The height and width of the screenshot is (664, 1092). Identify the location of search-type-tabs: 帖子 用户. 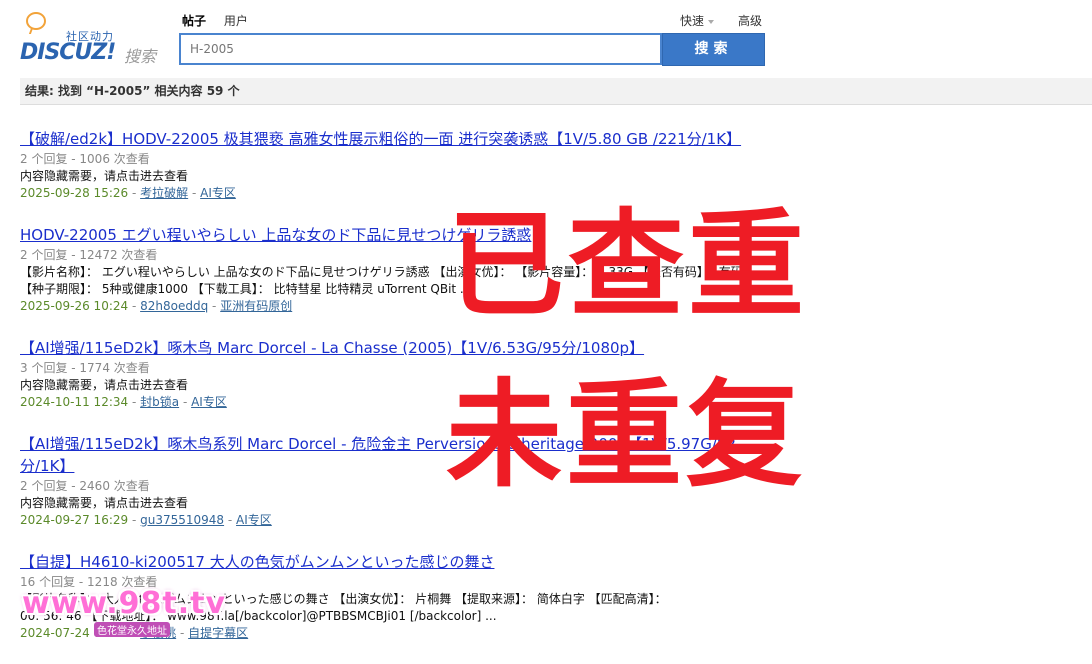
(222, 20).